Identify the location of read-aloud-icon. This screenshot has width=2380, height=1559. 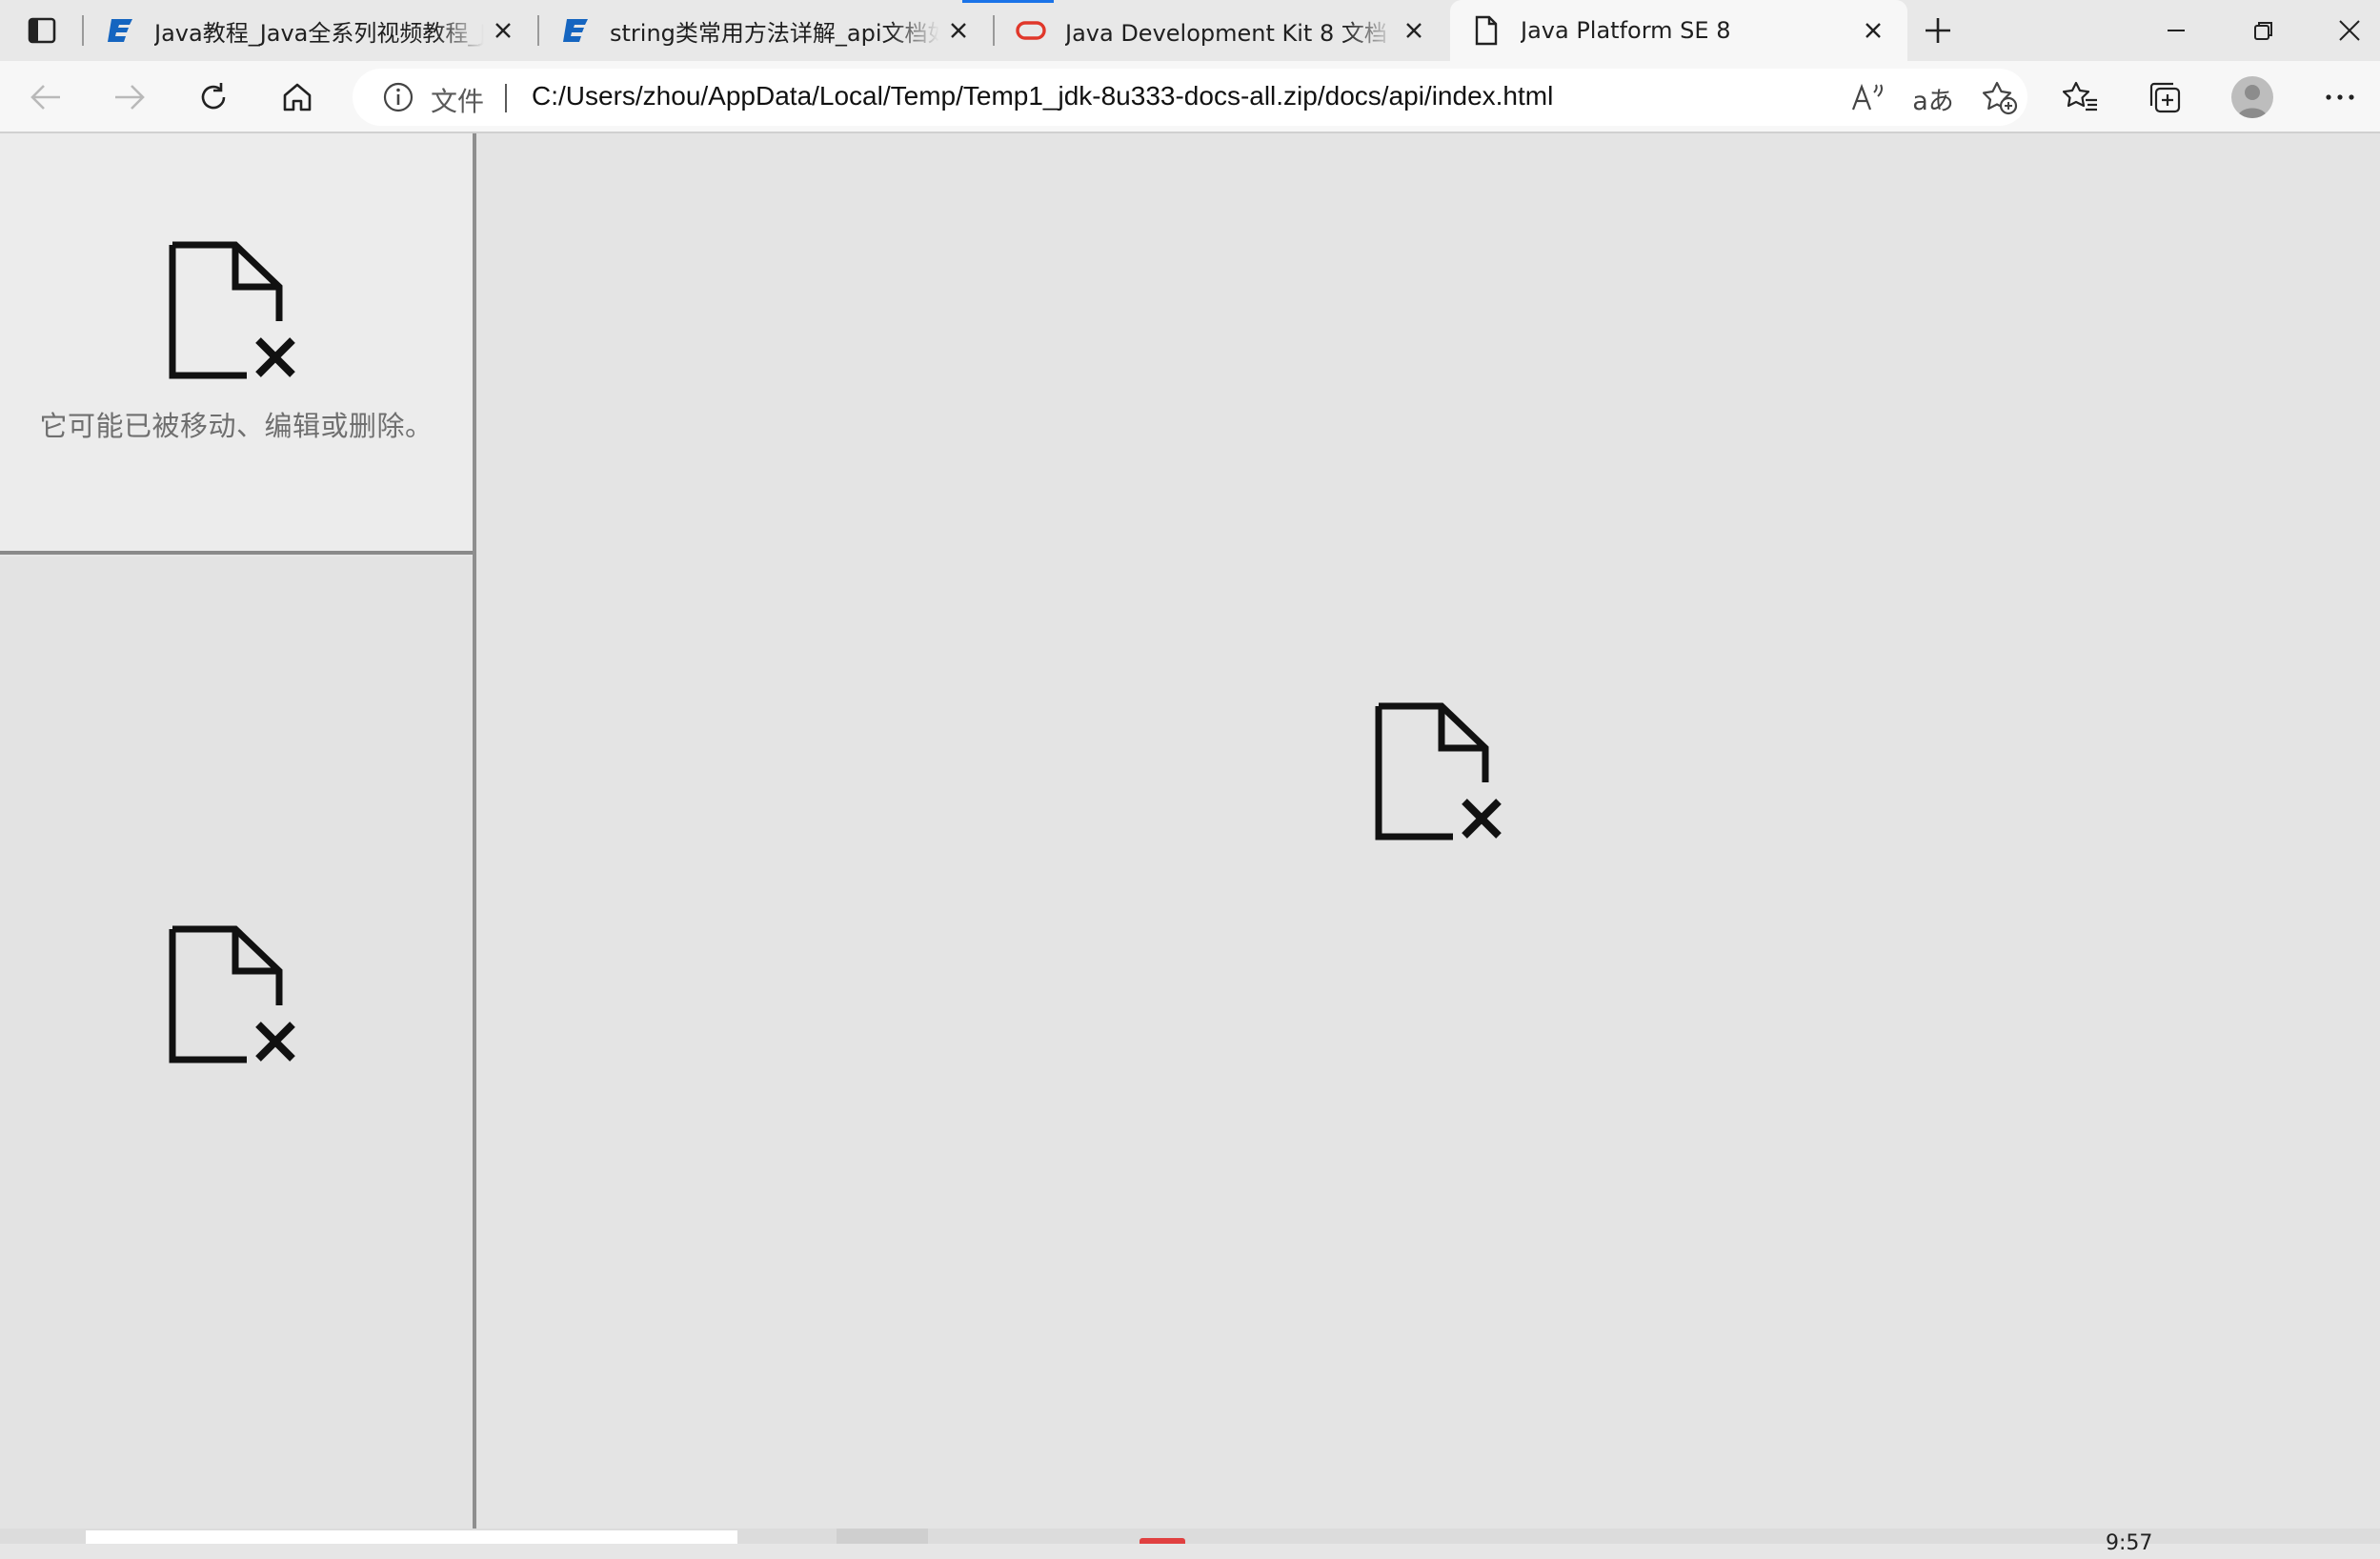
(1867, 97).